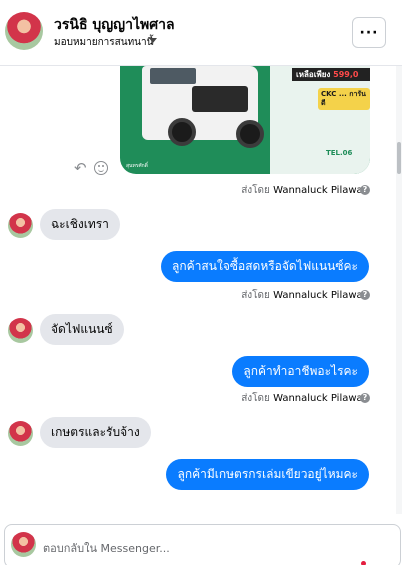 The height and width of the screenshot is (565, 402). Describe the element at coordinates (24, 31) in the screenshot. I see `contact-avatar` at that location.